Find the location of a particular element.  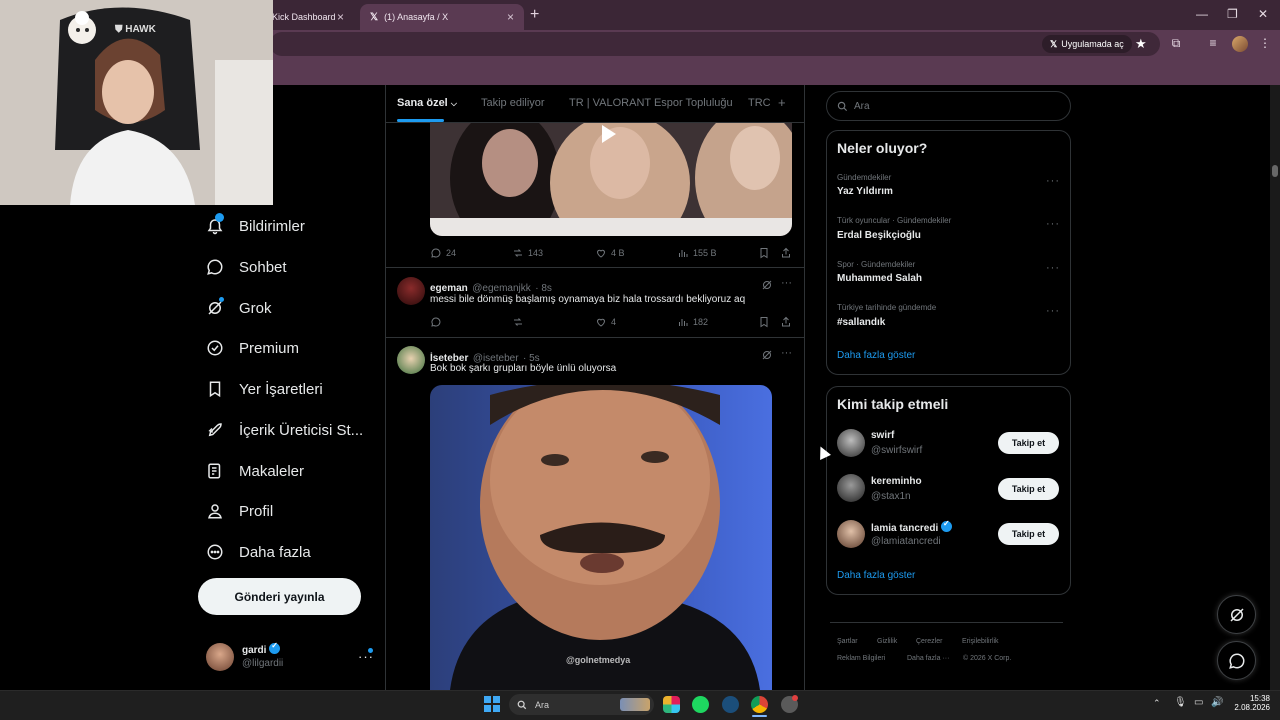

views-button: 155 B is located at coordinates (697, 253).